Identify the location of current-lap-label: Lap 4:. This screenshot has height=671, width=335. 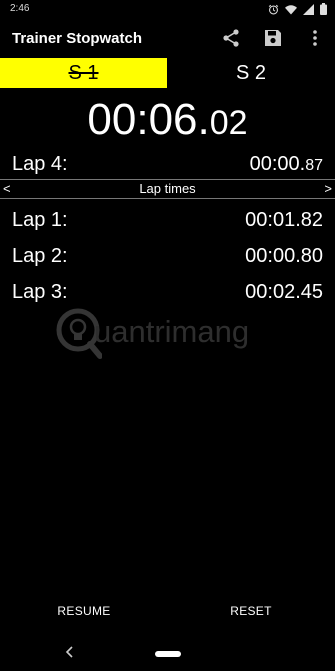
(40, 163).